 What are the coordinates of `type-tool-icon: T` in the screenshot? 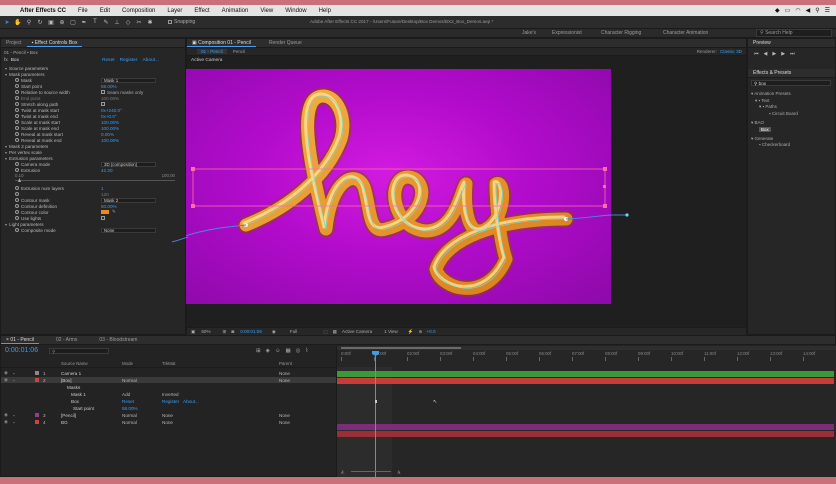 It's located at (95, 22).